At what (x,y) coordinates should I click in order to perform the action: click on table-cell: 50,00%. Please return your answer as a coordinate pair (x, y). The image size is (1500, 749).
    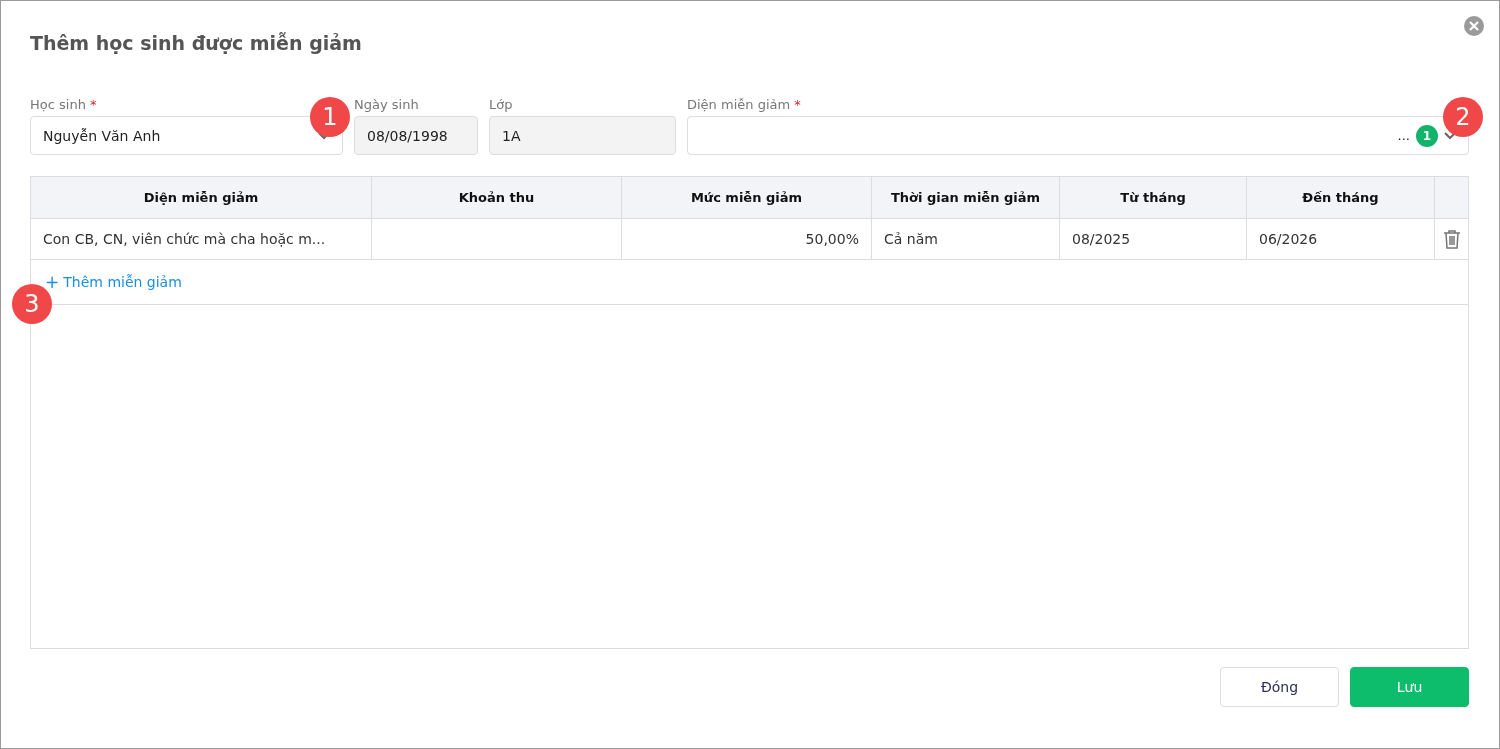
    Looking at the image, I should click on (832, 239).